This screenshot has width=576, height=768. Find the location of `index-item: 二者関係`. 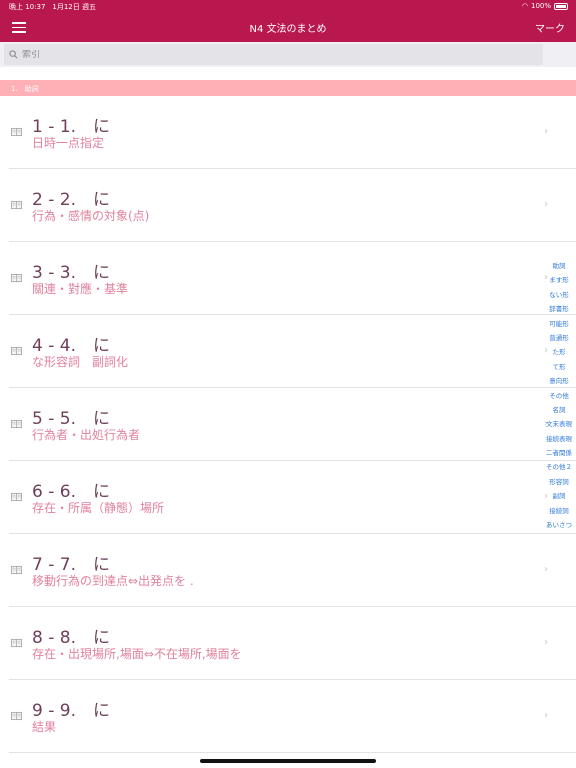

index-item: 二者関係 is located at coordinates (559, 453).